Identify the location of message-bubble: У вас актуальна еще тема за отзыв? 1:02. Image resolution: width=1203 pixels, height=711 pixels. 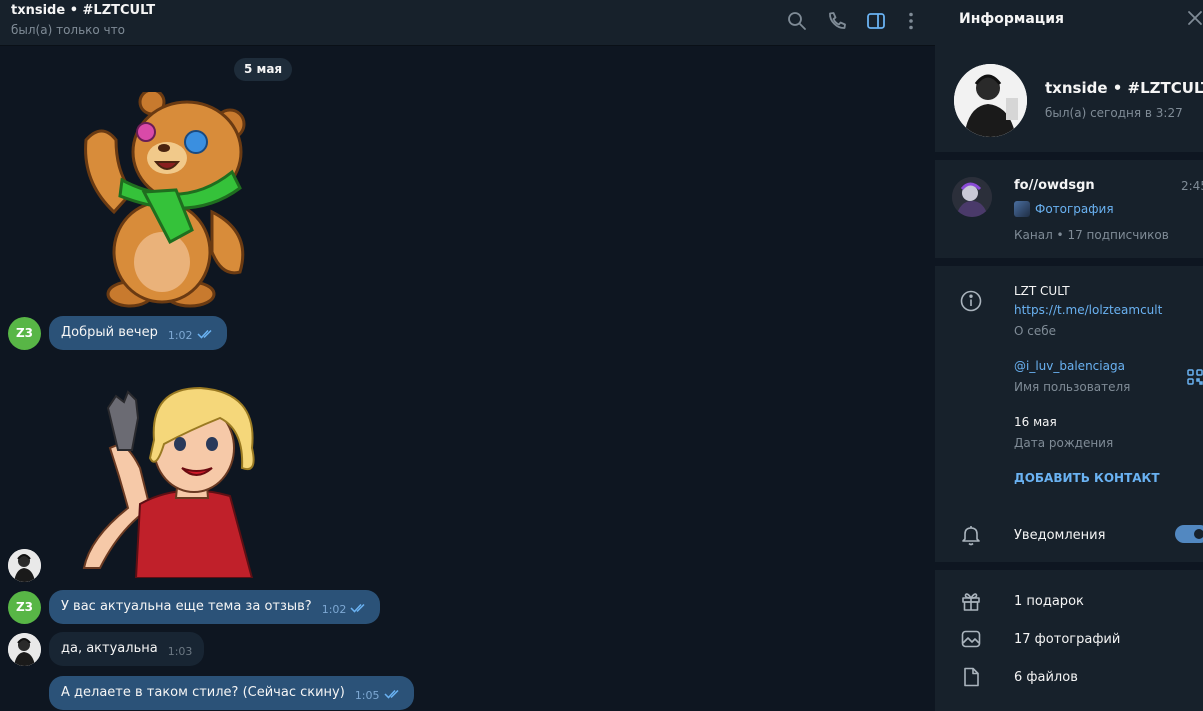
(215, 607).